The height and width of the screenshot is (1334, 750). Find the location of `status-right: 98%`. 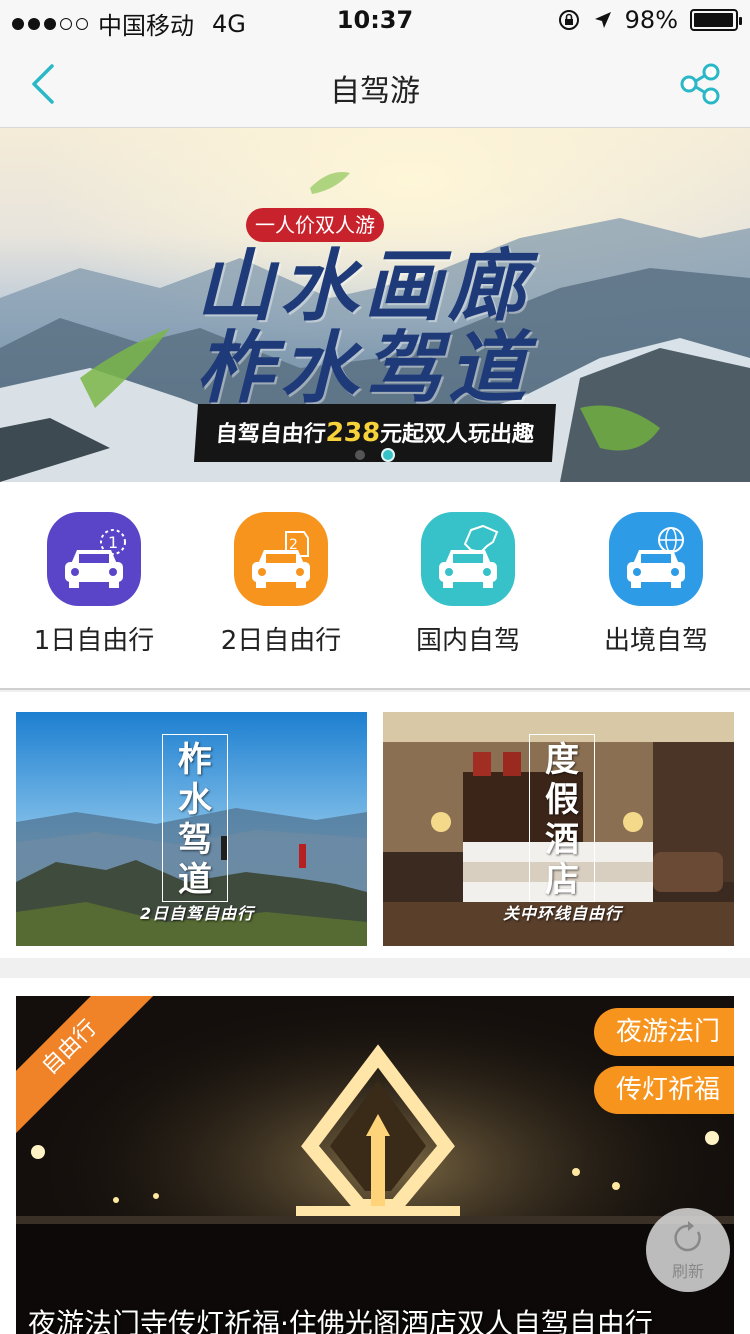

status-right: 98% is located at coordinates (649, 20).